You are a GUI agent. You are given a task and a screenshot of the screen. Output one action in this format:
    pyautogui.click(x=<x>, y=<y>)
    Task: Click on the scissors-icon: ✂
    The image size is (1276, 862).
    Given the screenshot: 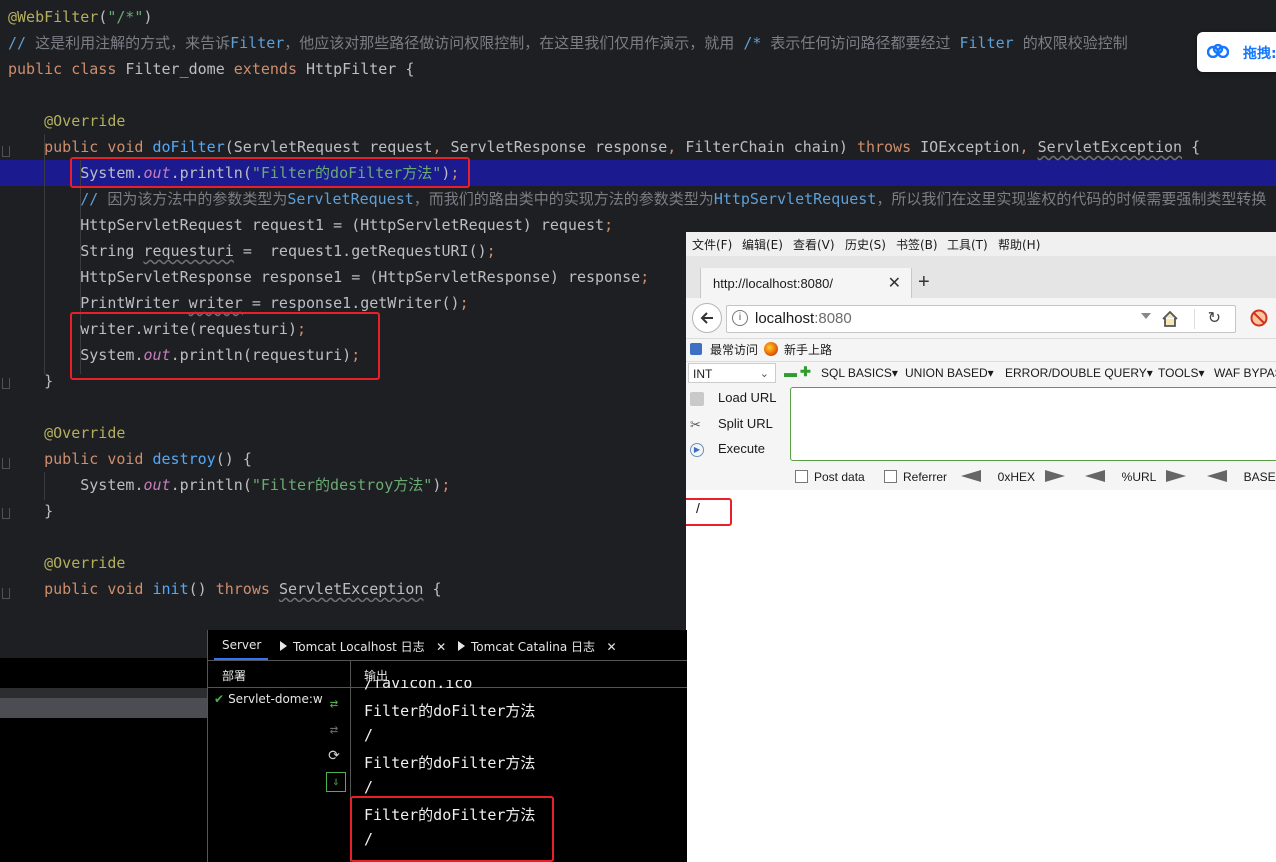 What is the action you would take?
    pyautogui.click(x=695, y=424)
    